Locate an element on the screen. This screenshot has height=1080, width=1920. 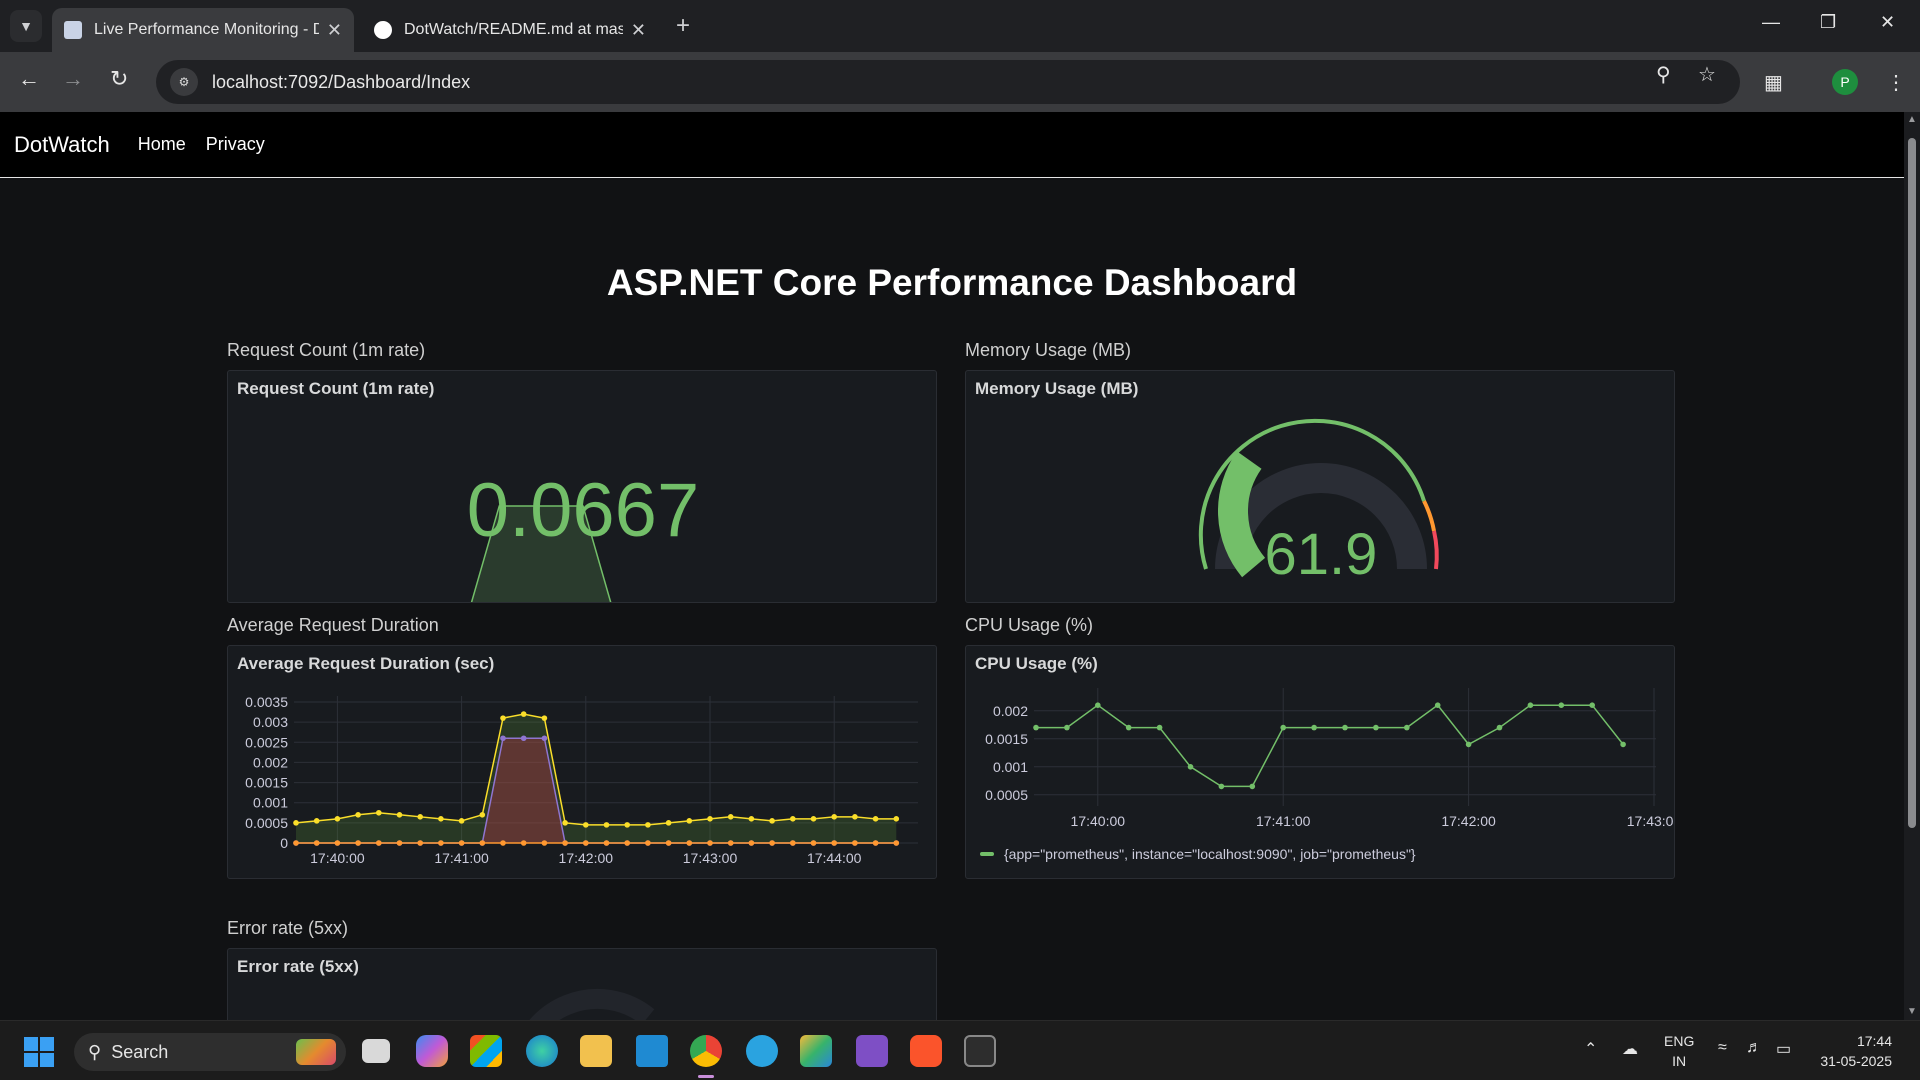
y-tick-label: 0.0025 is located at coordinates (266, 742).